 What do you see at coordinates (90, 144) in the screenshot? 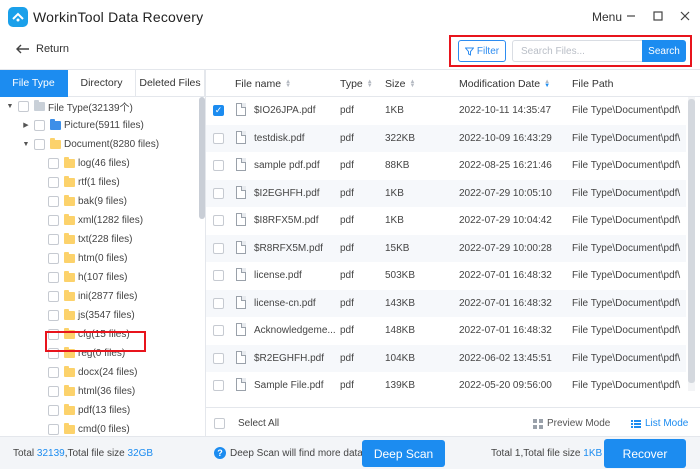
I see `tree-item: ▼ Document(8280 files)` at bounding box center [90, 144].